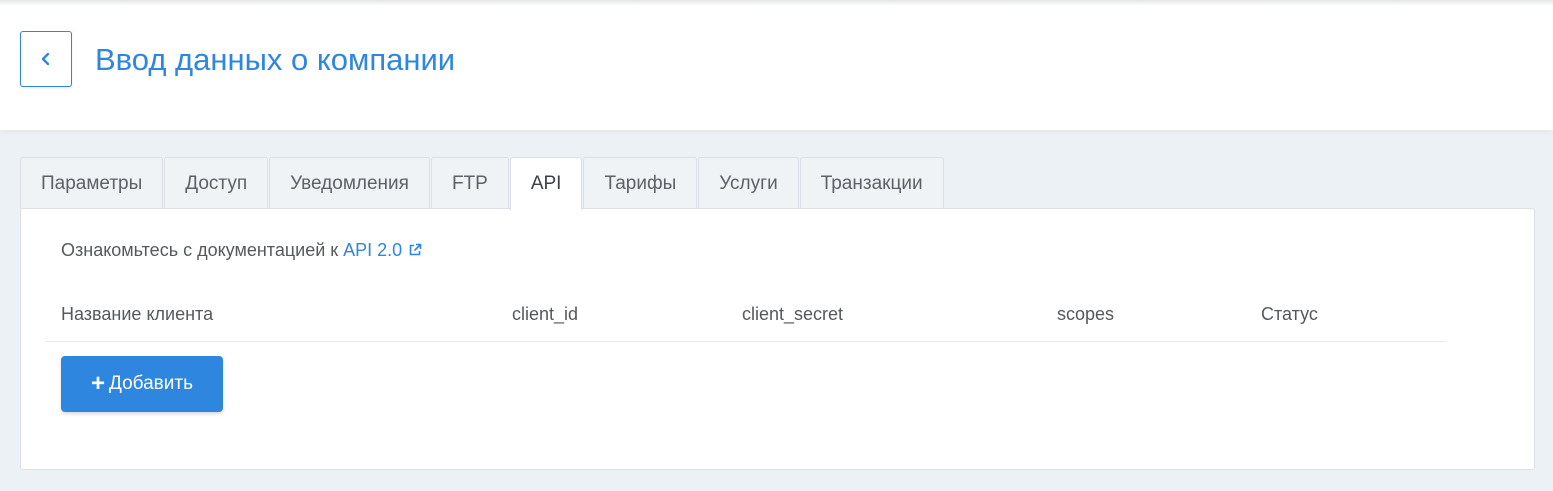 The image size is (1553, 491). I want to click on add-client-label: Добавить, so click(151, 383).